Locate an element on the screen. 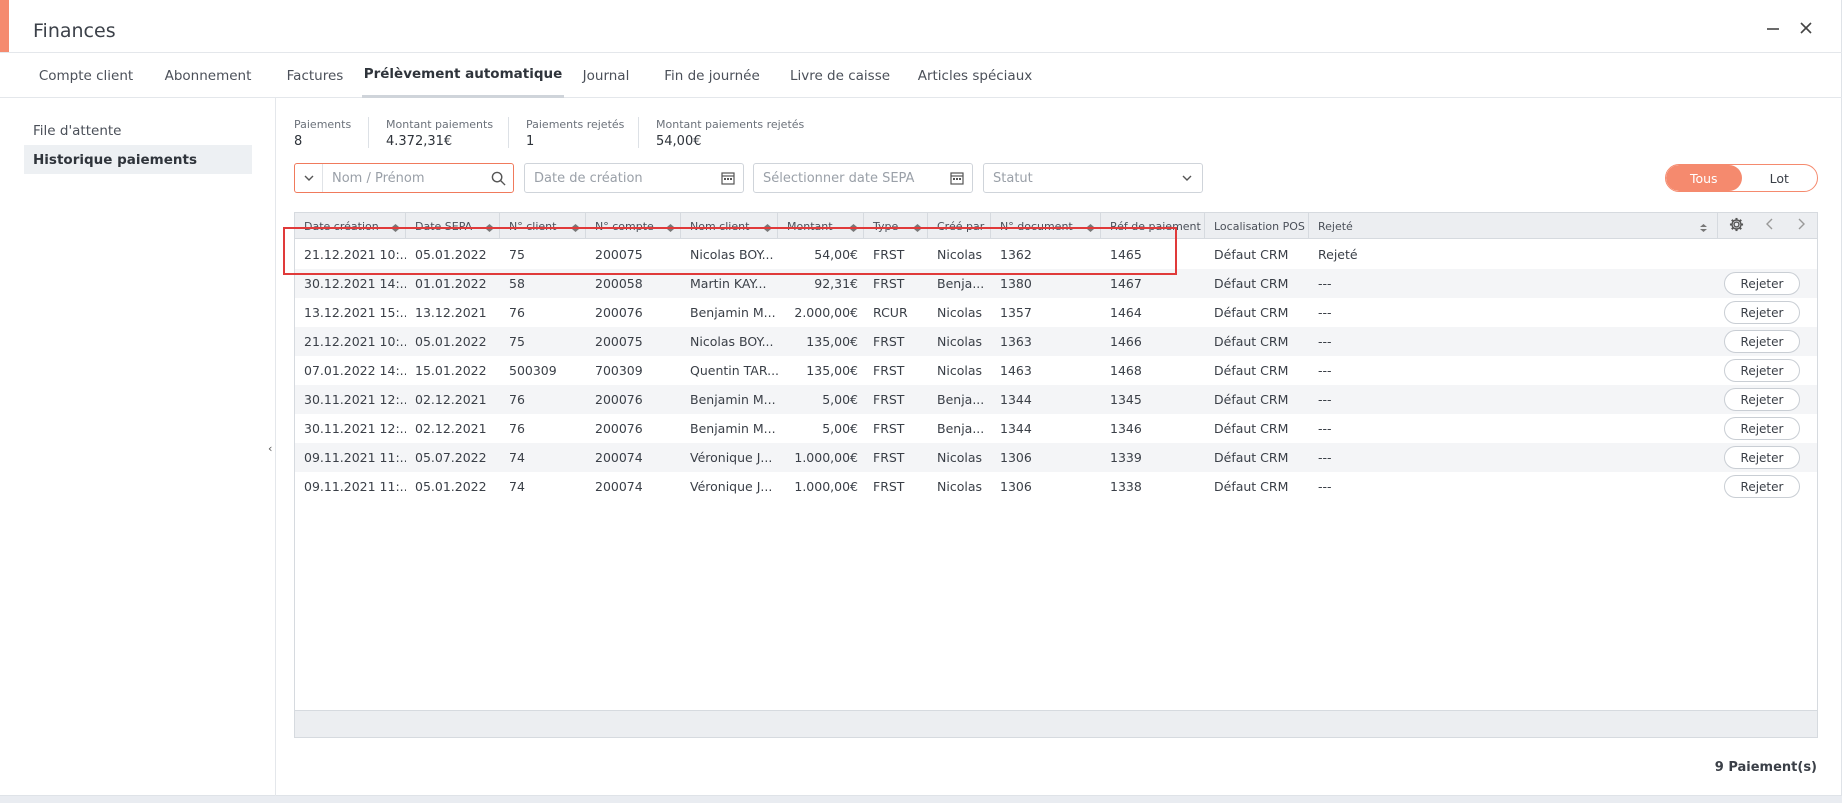 The height and width of the screenshot is (803, 1842). sepa-date-field: Sélectionner date SEPA is located at coordinates (863, 178).